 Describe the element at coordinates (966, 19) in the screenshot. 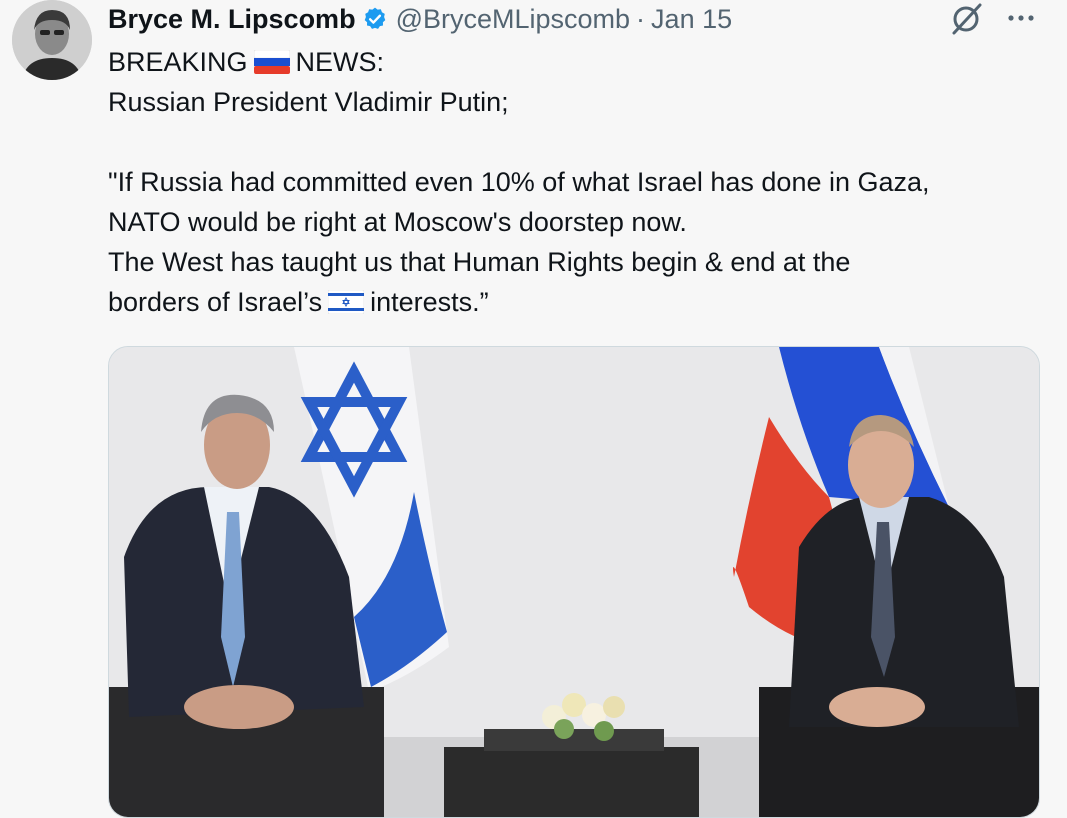

I see `grok-icon` at that location.